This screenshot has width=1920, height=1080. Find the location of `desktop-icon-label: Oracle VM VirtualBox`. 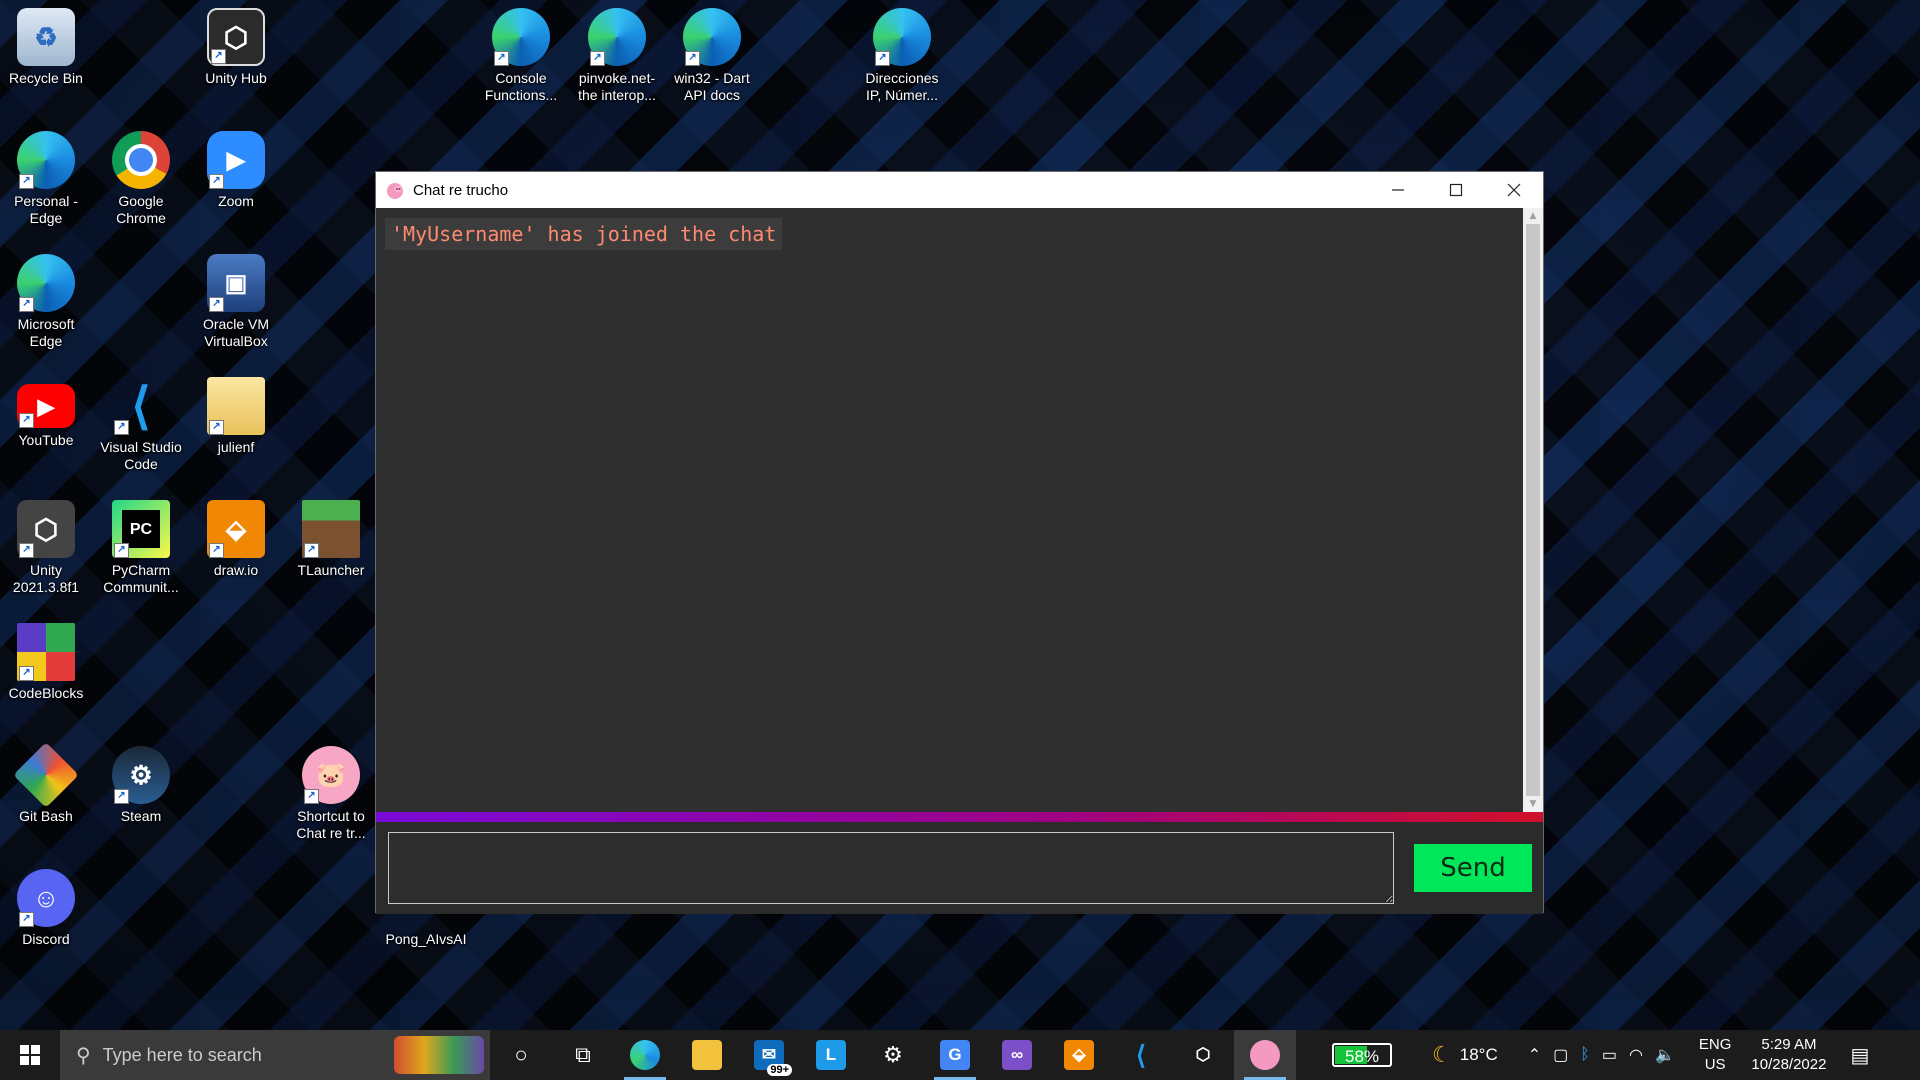

desktop-icon-label: Oracle VM VirtualBox is located at coordinates (236, 332).